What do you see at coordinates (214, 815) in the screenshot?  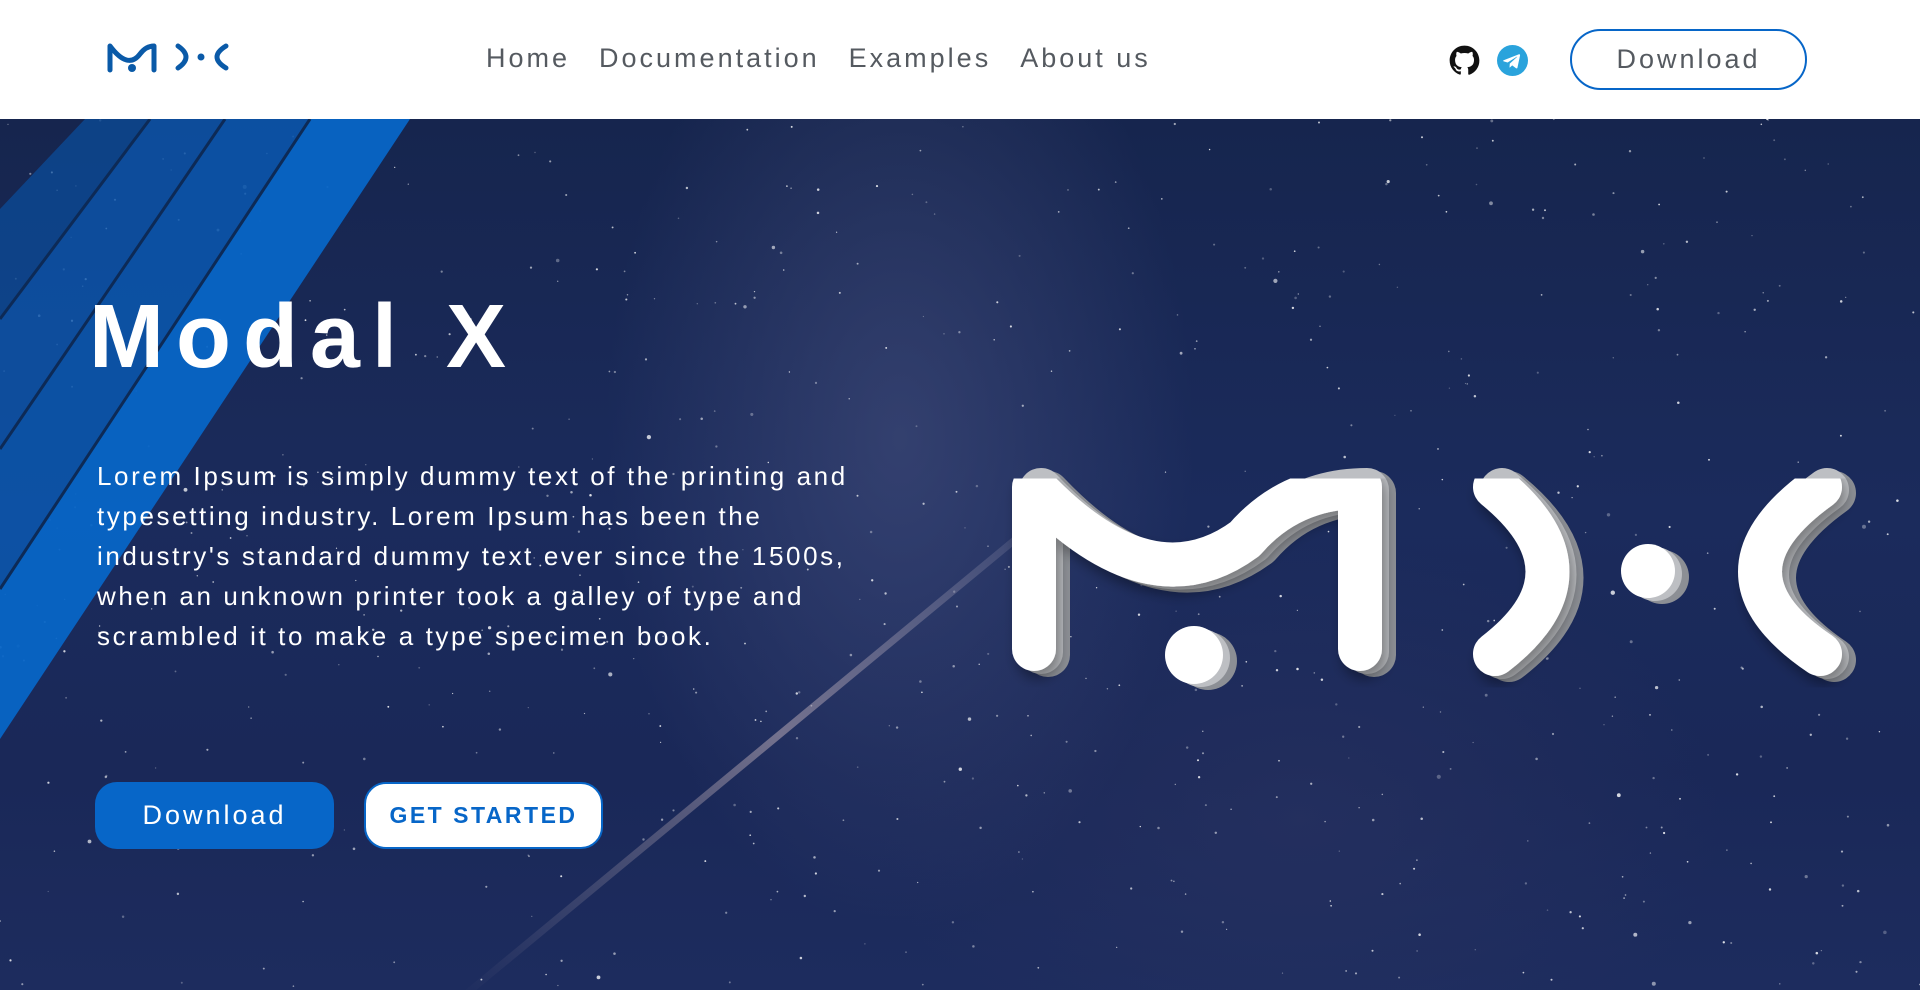 I see `hero-download-button: Download` at bounding box center [214, 815].